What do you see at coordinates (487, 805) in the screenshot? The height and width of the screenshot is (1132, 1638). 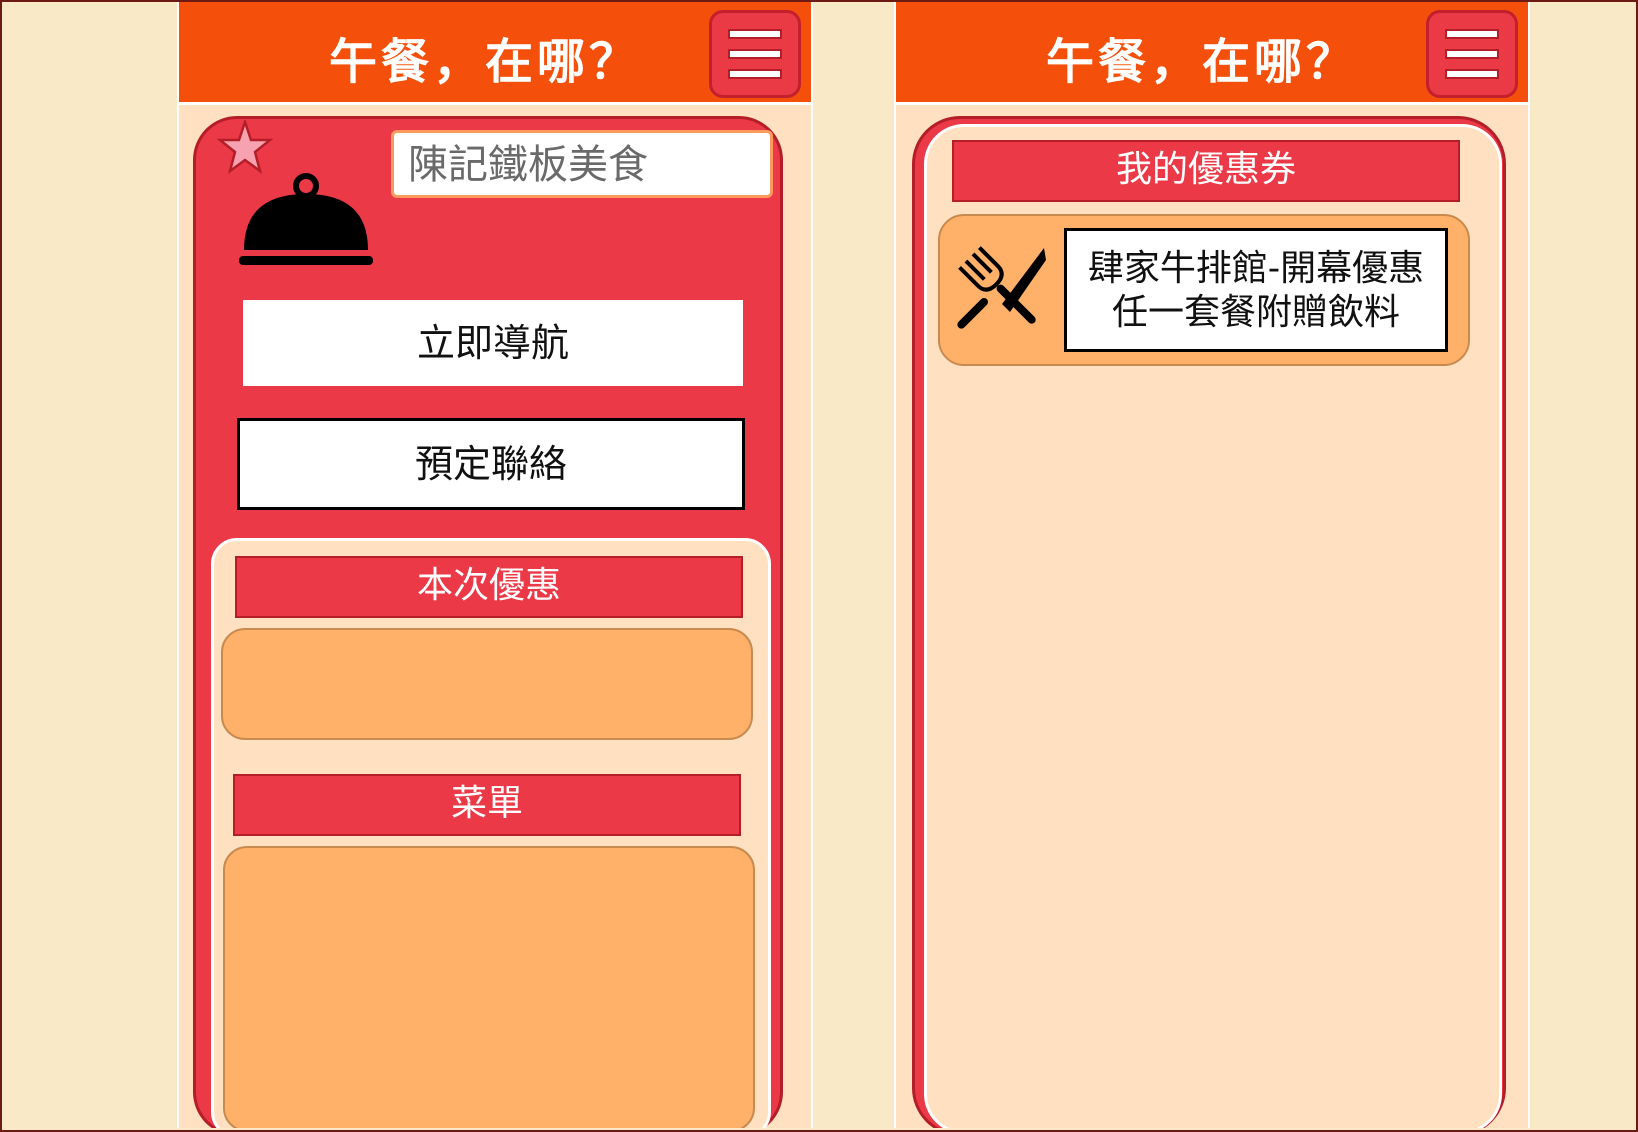 I see `menu-section-title: 菜單` at bounding box center [487, 805].